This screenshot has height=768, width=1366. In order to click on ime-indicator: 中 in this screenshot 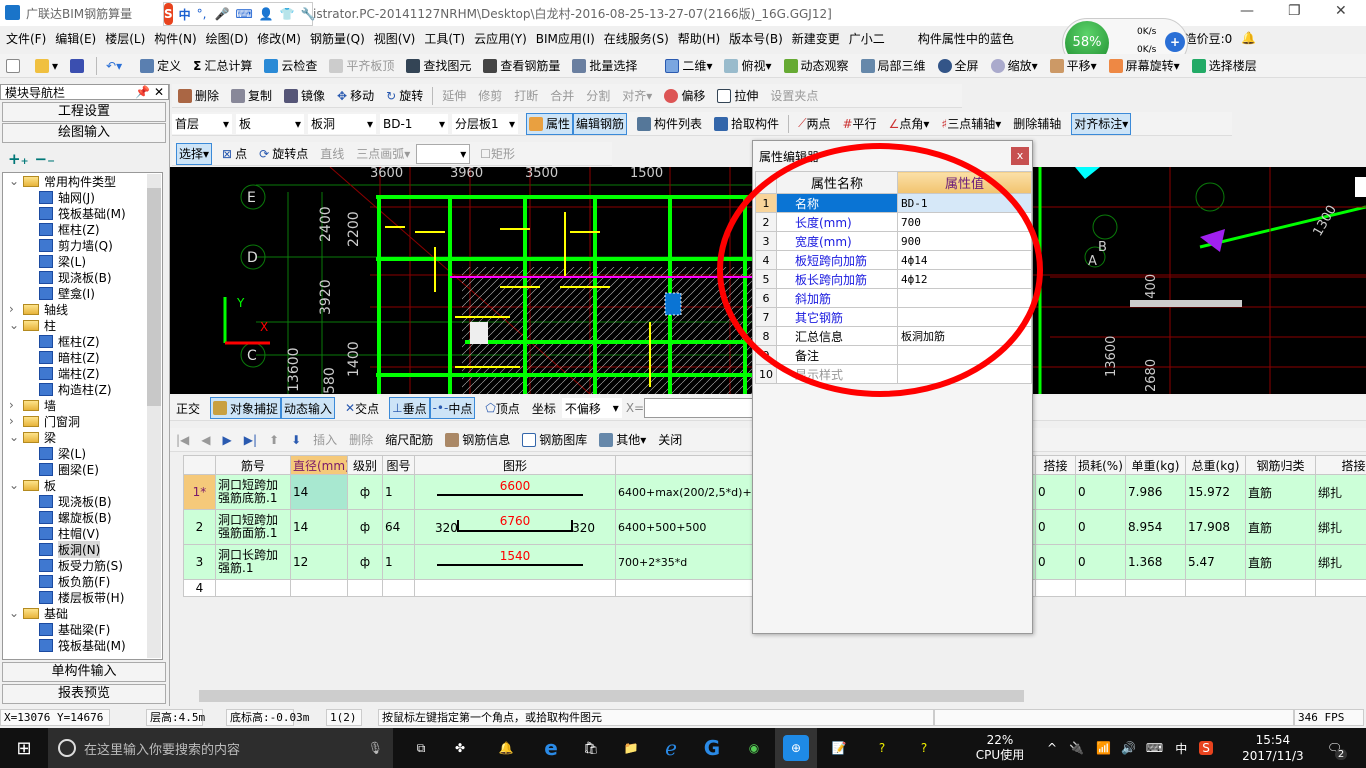, I will do `click(1181, 748)`.